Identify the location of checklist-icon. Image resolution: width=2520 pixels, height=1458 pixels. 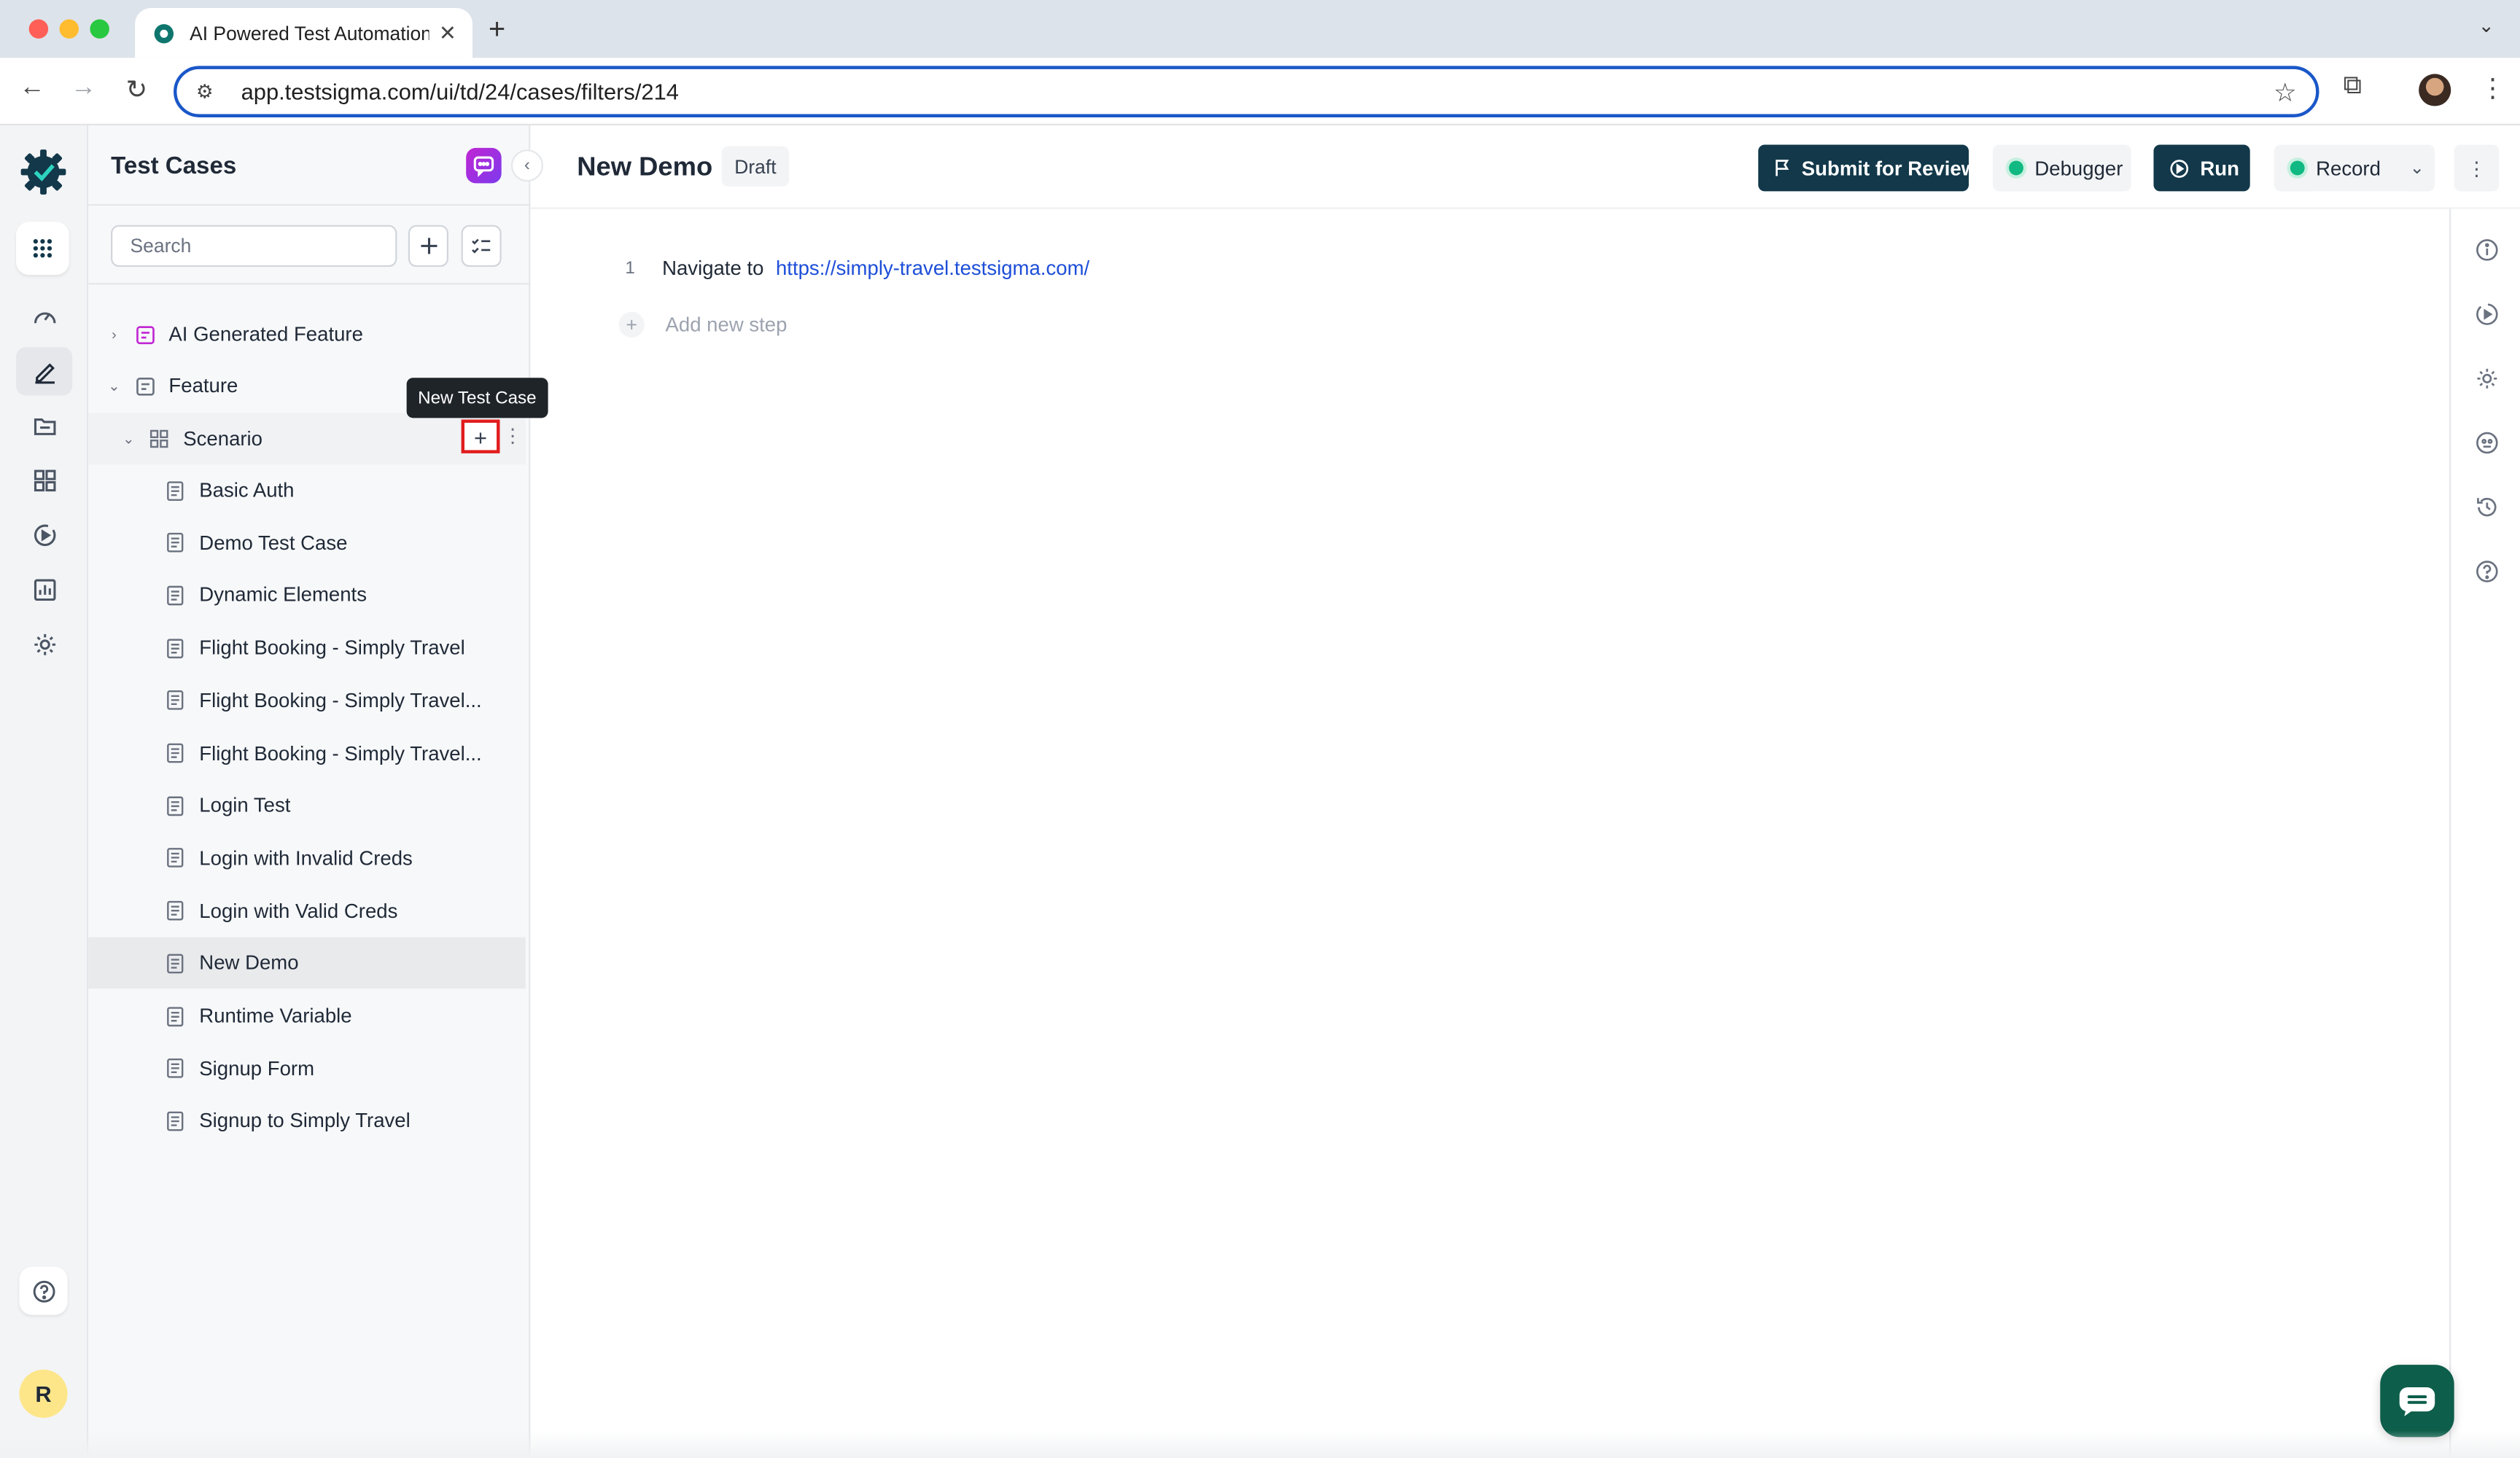
(481, 246).